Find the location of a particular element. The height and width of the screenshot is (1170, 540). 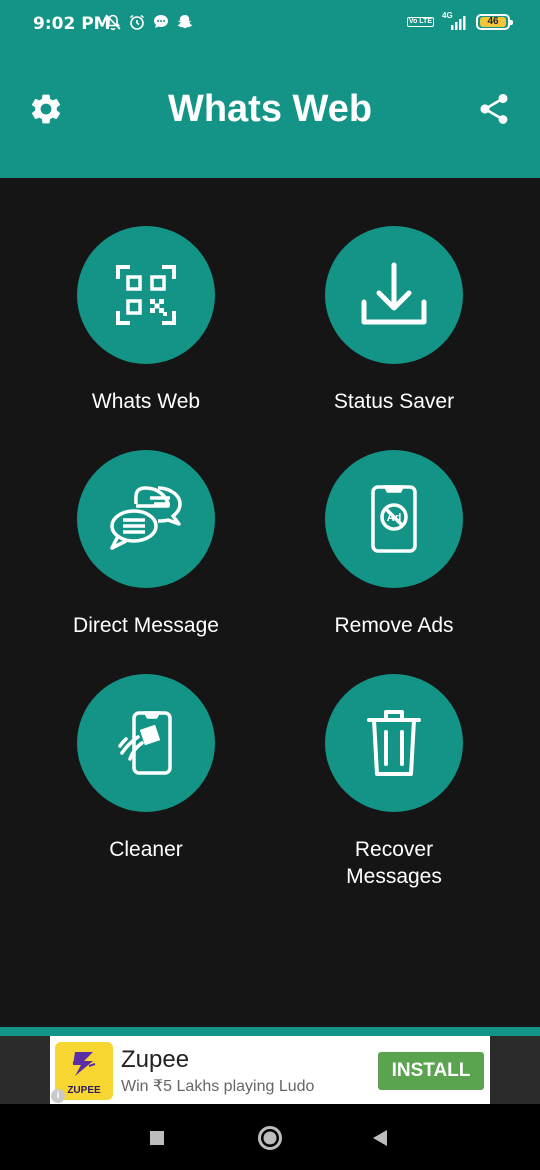

square-icon is located at coordinates (157, 1138).